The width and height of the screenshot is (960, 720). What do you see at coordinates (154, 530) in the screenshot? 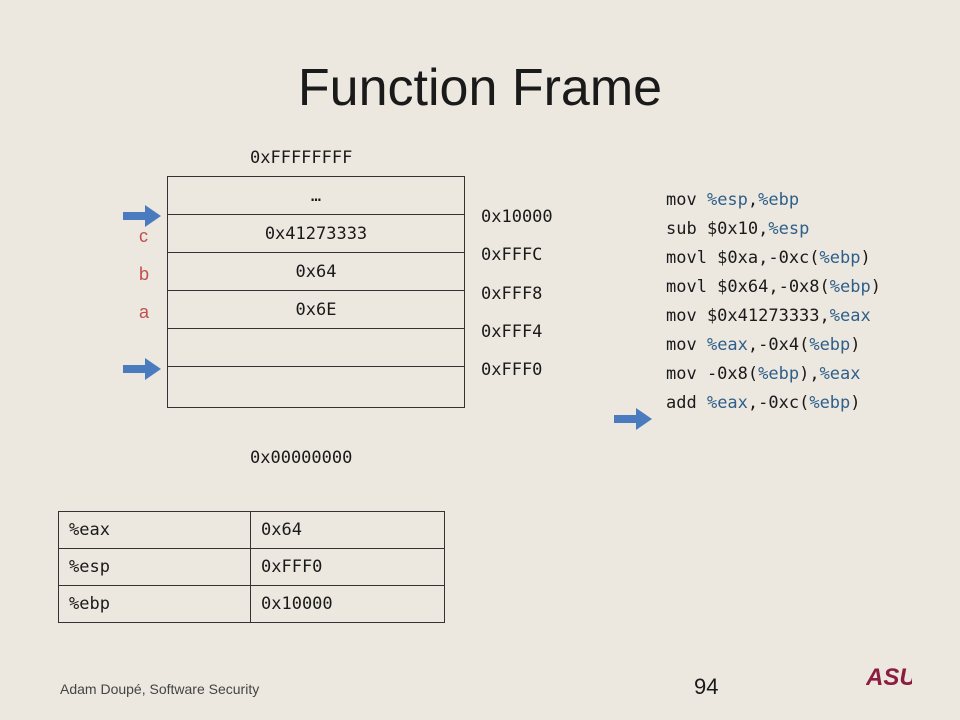
I see `register-name: %eax` at bounding box center [154, 530].